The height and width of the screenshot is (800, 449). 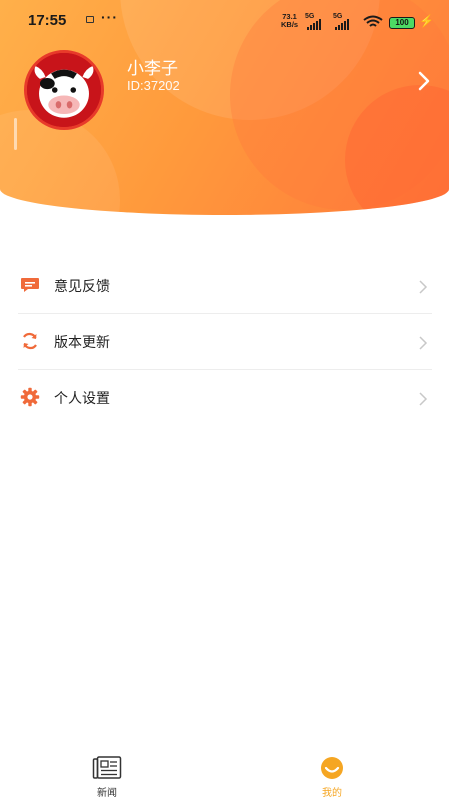 I want to click on bottom-tab-bar: 新闻 我的, so click(x=224, y=773).